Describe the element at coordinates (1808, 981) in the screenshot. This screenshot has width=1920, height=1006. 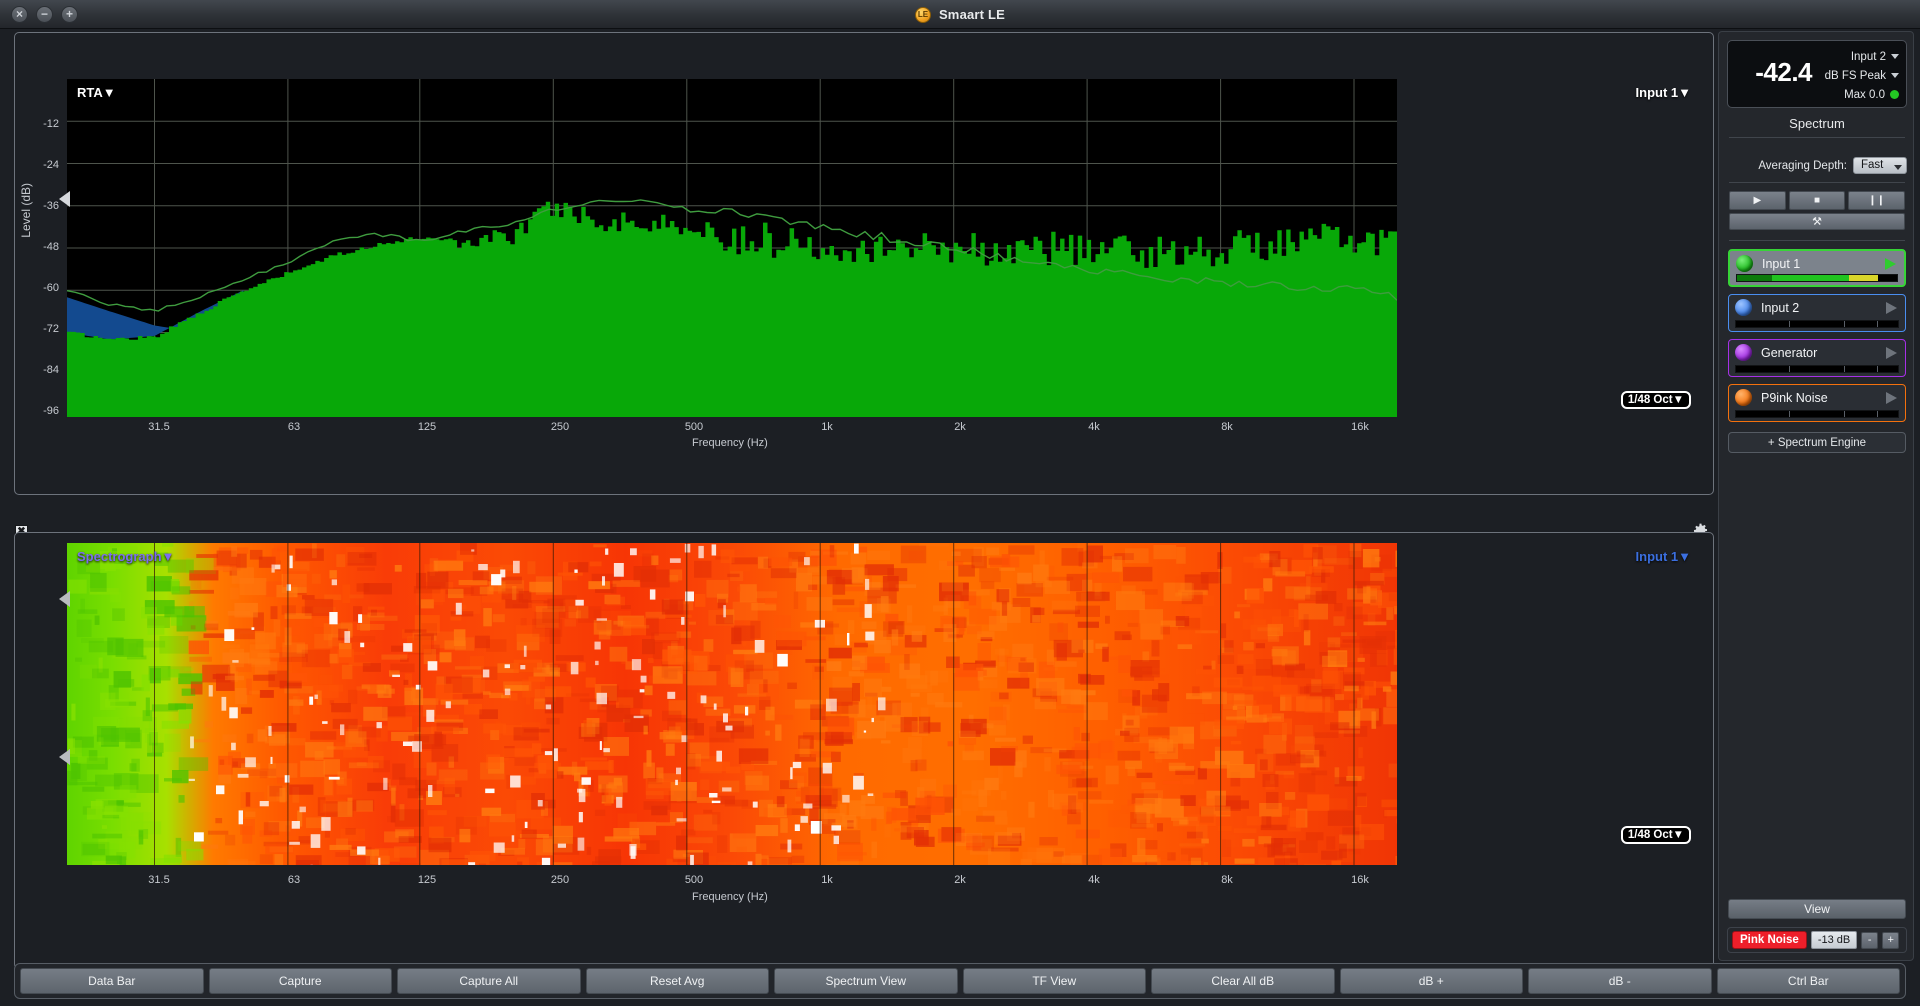
I see `toolbar-button-ctrl-bar: Ctrl Bar` at that location.